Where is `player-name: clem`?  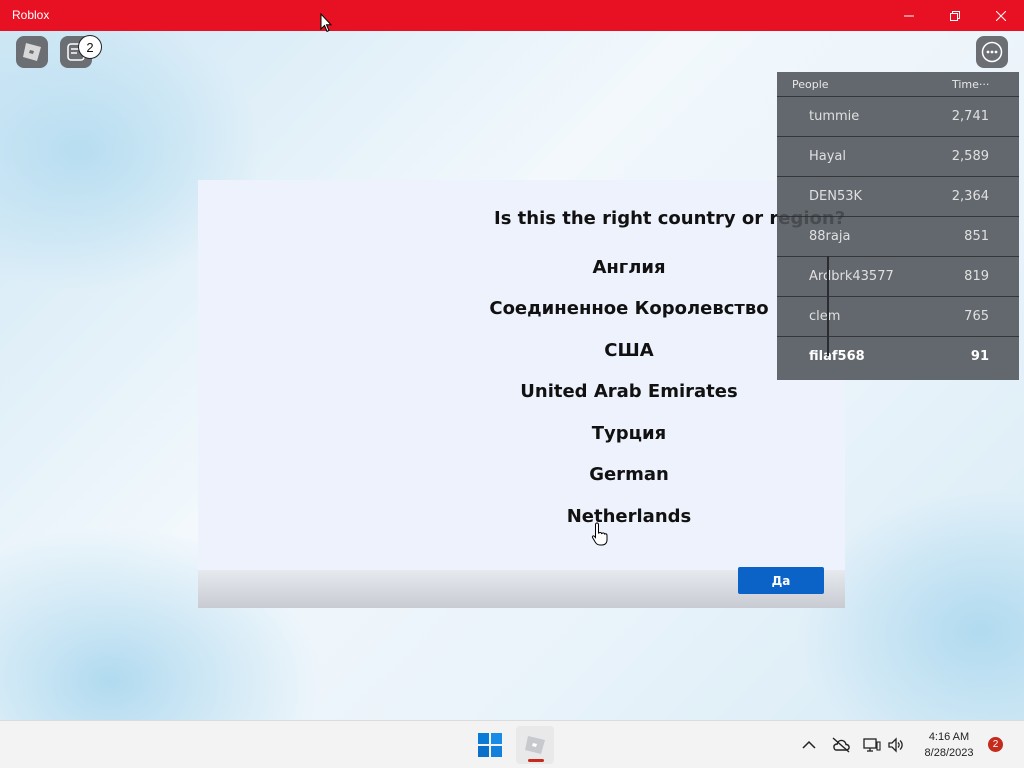
player-name: clem is located at coordinates (825, 316).